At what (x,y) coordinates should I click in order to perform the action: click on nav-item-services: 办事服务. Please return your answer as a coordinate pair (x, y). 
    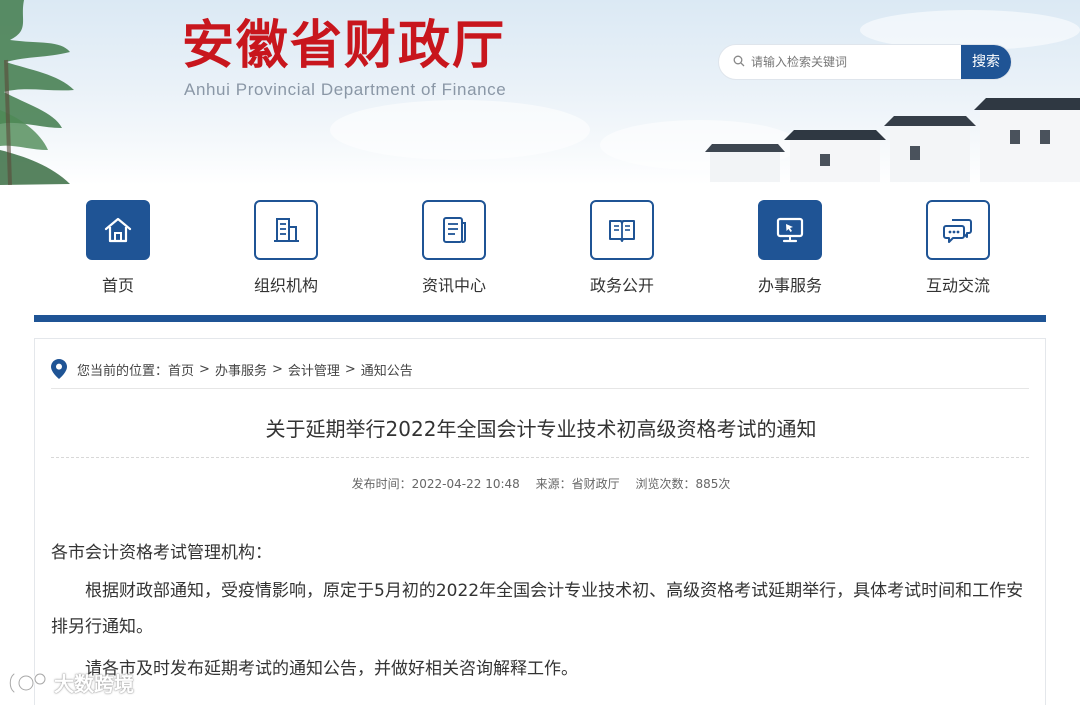
    Looking at the image, I should click on (790, 248).